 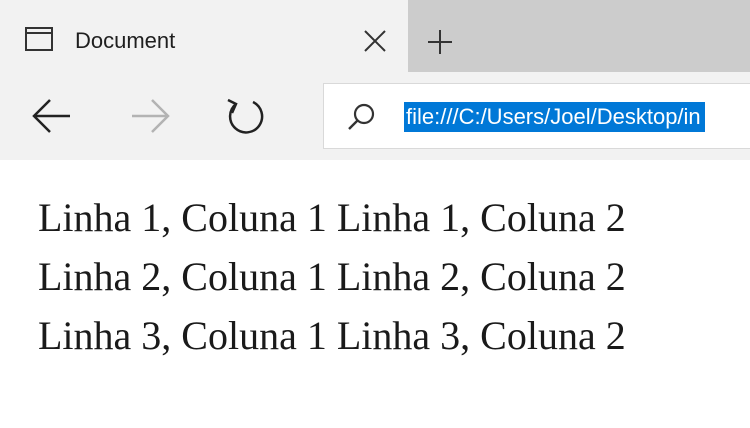 I want to click on plus-icon, so click(x=440, y=42).